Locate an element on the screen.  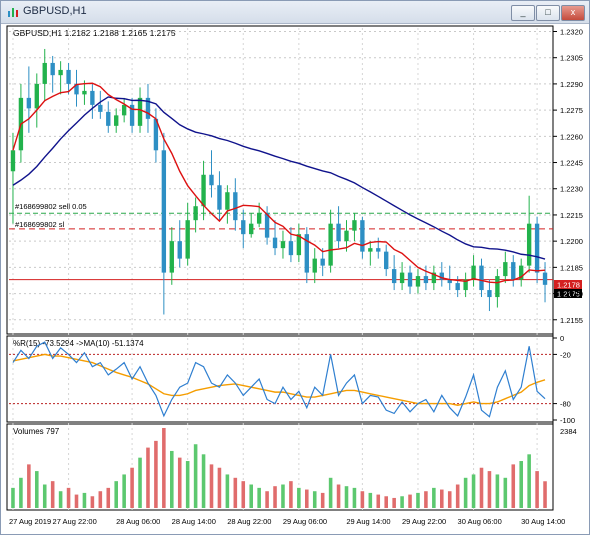
time-axis-label: 27 Aug 2019 is located at coordinates (30, 521).